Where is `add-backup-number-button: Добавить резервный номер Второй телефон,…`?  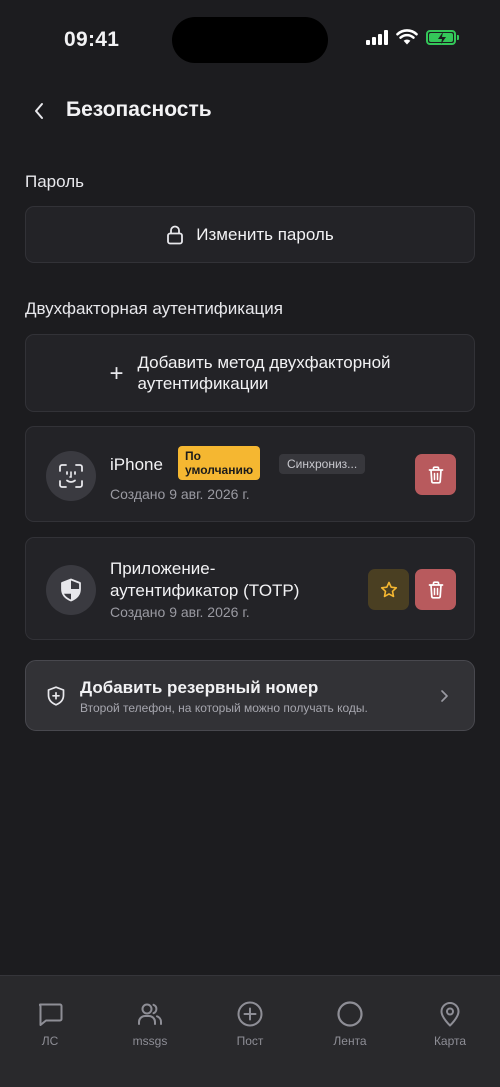 add-backup-number-button: Добавить резервный номер Второй телефон,… is located at coordinates (250, 695).